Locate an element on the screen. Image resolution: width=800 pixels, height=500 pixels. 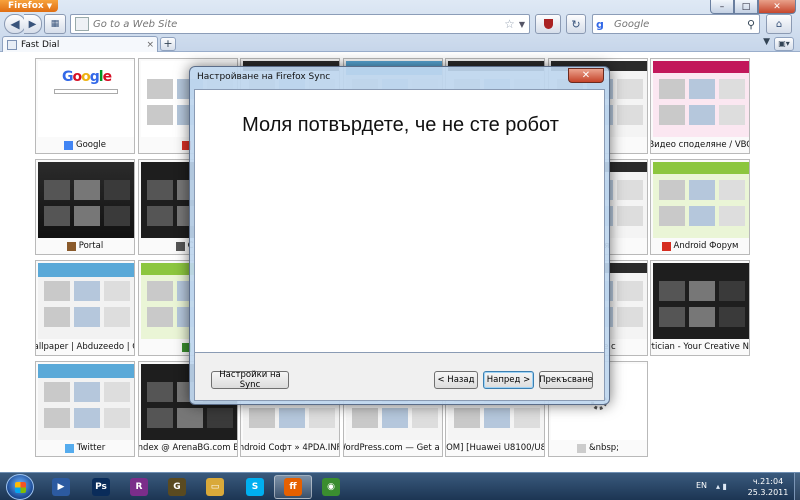
start-button is located at coordinates (20, 487).